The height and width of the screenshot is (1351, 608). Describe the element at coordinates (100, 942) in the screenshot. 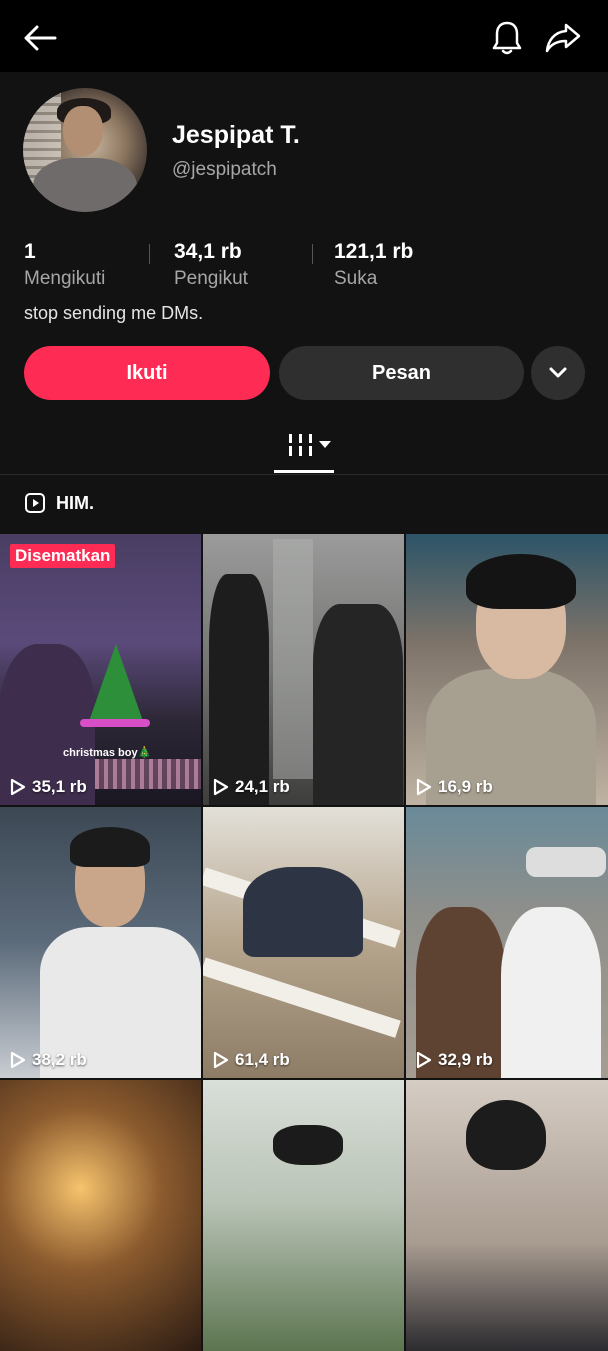

I see `video-thumbnail: 38,2 rb` at that location.